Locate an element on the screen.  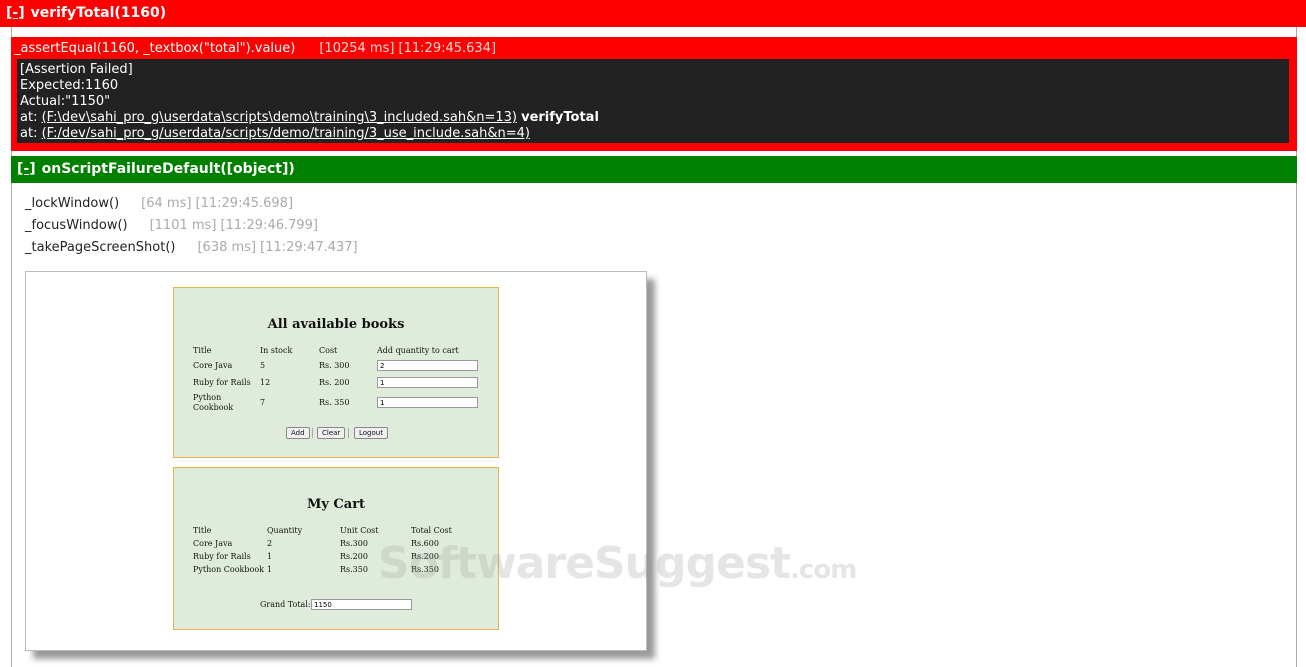
watermark-main: SoftwareSuggest is located at coordinates (584, 563).